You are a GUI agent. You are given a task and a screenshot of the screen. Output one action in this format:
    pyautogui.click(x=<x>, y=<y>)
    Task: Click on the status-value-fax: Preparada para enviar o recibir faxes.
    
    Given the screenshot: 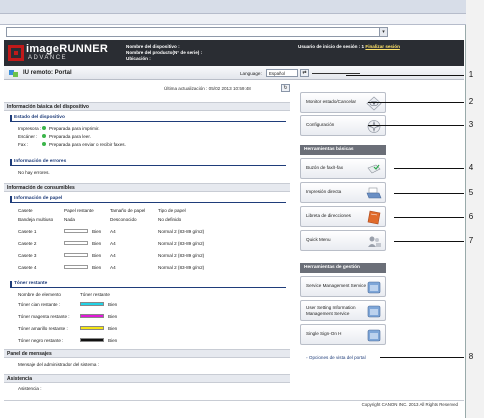 What is the action you would take?
    pyautogui.click(x=87, y=144)
    